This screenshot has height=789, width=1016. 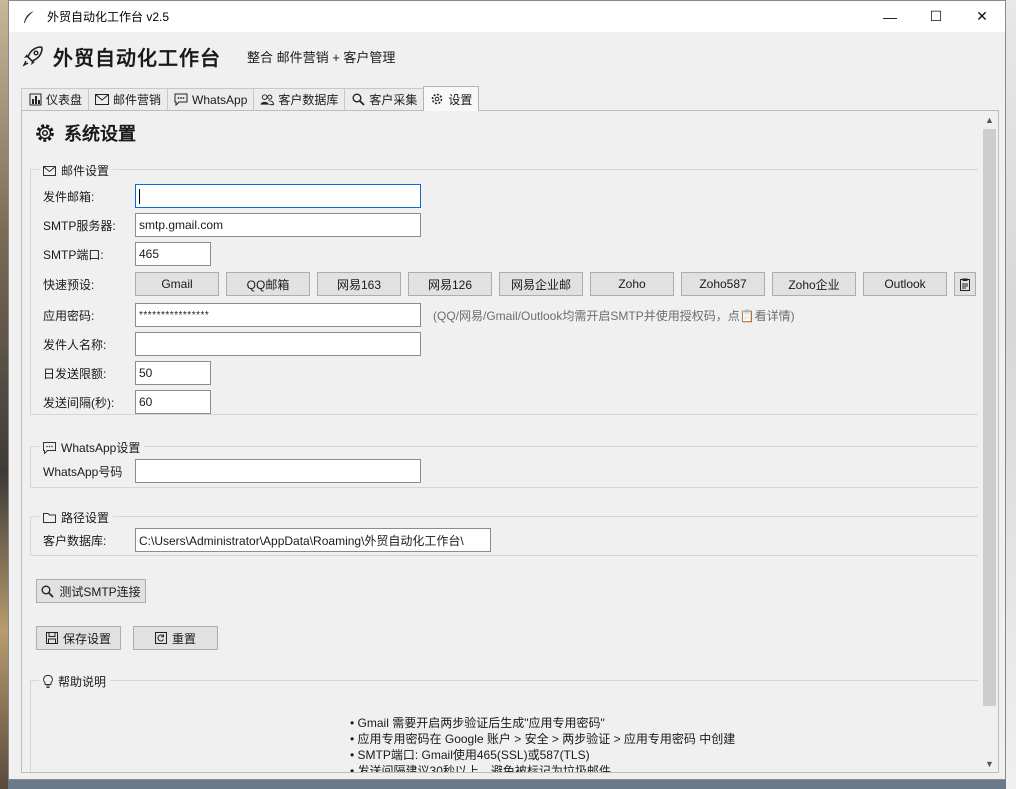 I want to click on preset-126-button: 网易126, so click(x=450, y=284).